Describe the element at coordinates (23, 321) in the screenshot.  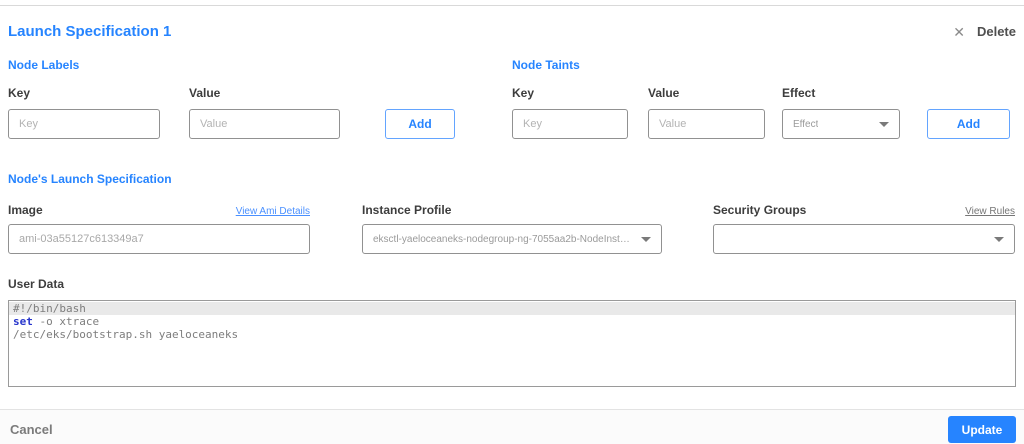
I see `code-keyword: set` at that location.